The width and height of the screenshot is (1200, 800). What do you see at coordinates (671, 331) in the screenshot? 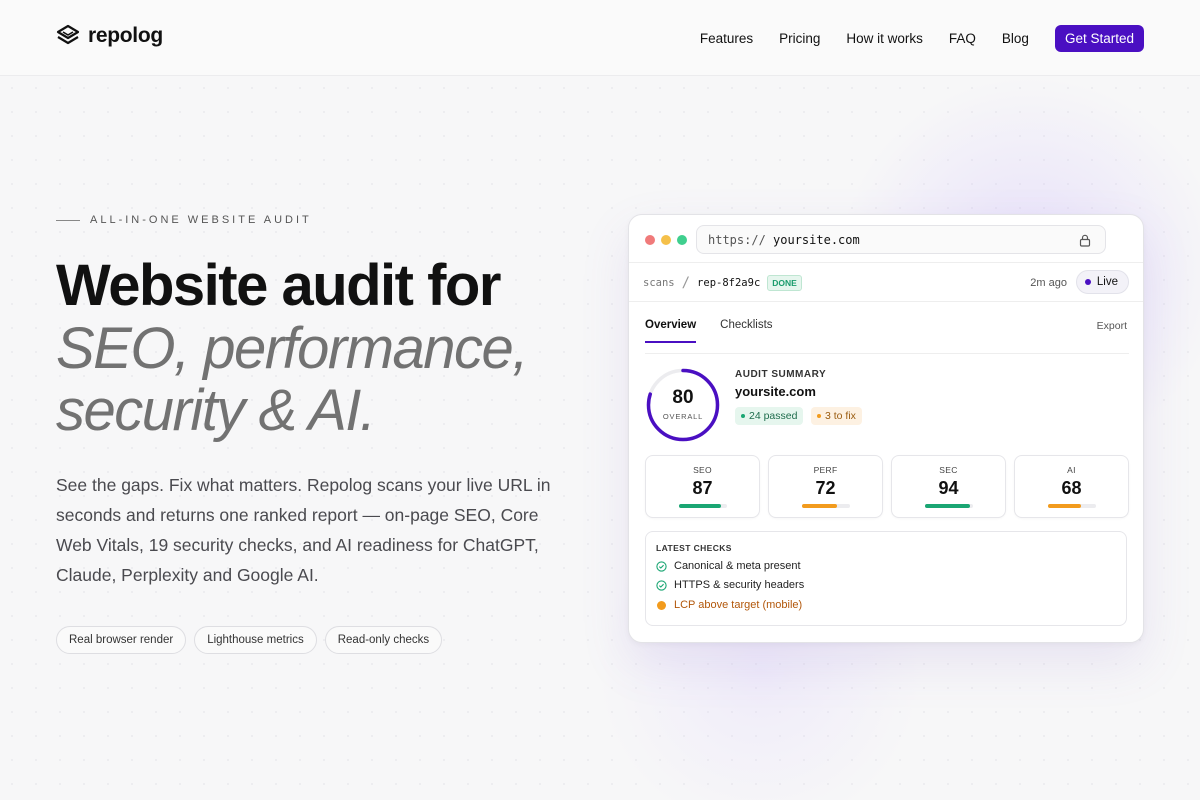
I see `tab-overview: Overview` at bounding box center [671, 331].